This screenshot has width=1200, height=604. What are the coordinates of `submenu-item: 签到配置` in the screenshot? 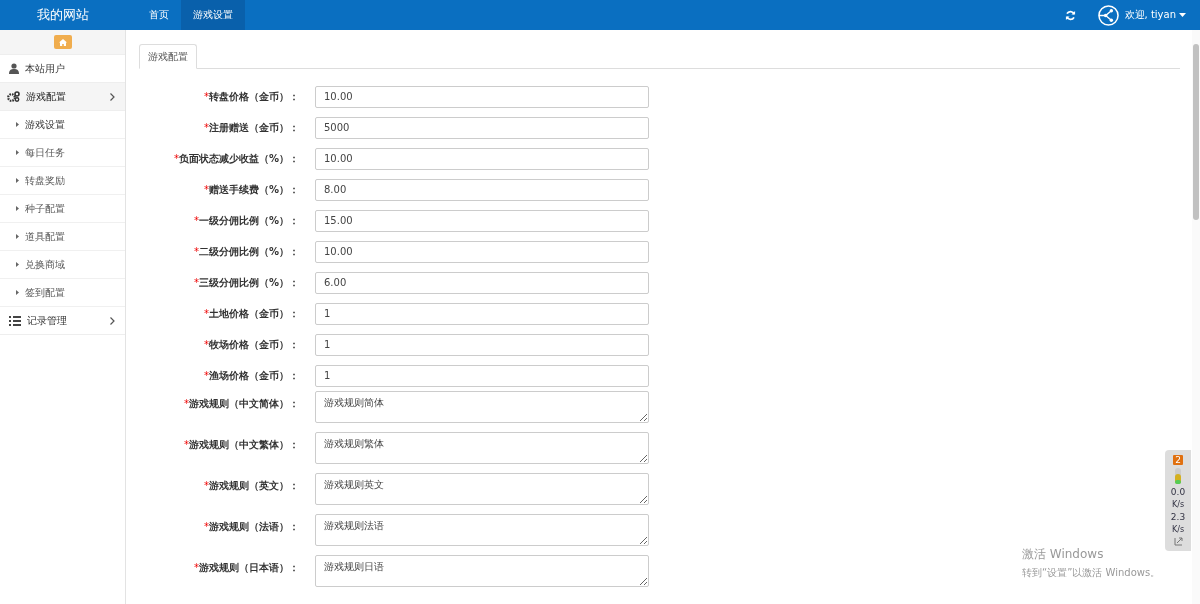 It's located at (62, 293).